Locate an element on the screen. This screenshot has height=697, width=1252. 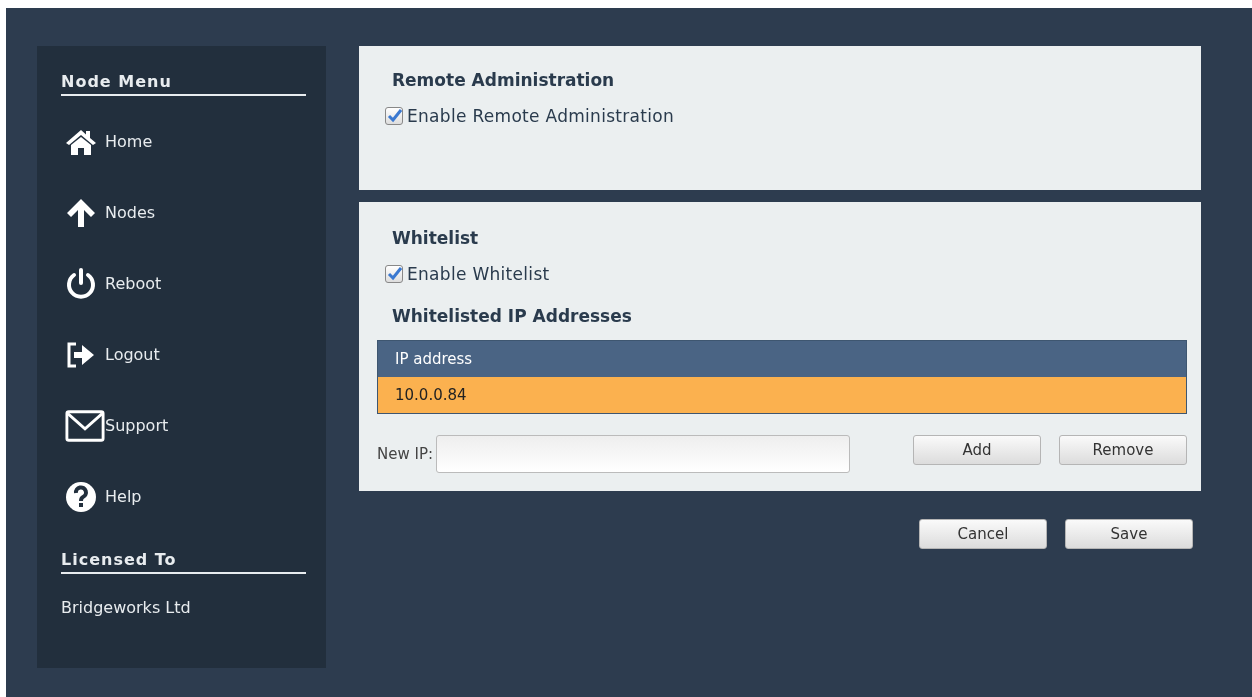
sidebar-item-label: Reboot is located at coordinates (133, 283).